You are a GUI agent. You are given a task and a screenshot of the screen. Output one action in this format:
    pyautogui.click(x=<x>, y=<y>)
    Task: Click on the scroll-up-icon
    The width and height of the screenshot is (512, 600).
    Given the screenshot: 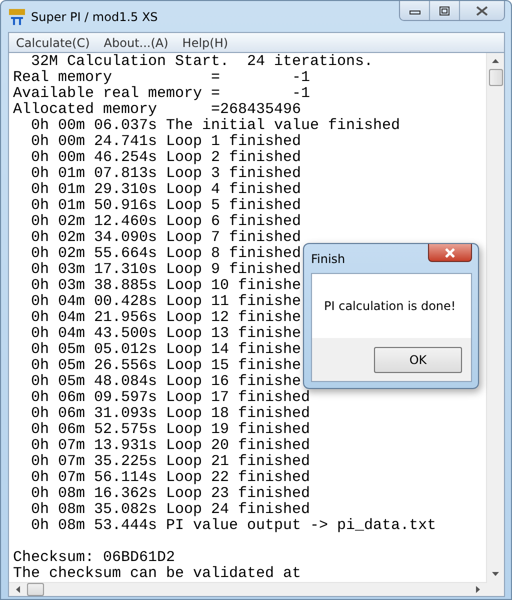 What is the action you would take?
    pyautogui.click(x=495, y=61)
    